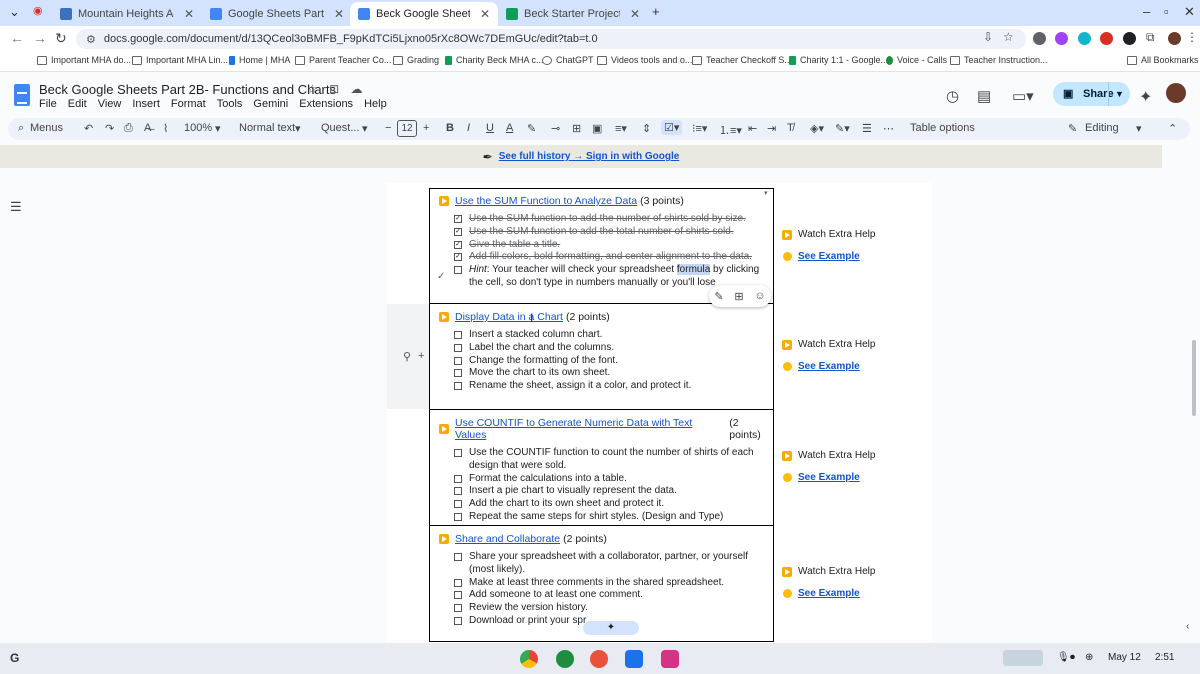  Describe the element at coordinates (407, 128) in the screenshot. I see `font-size-input: 12` at that location.